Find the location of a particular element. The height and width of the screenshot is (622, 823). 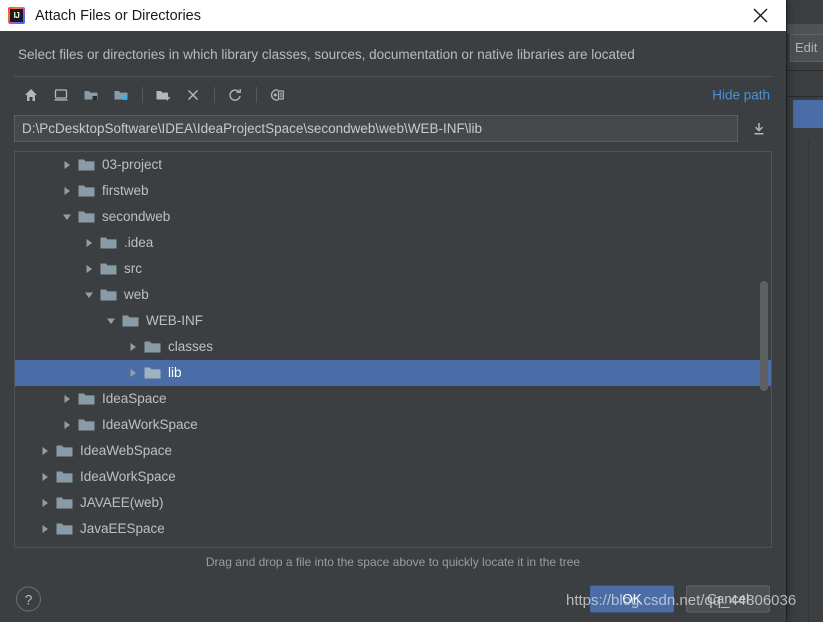

path-input is located at coordinates (376, 128).